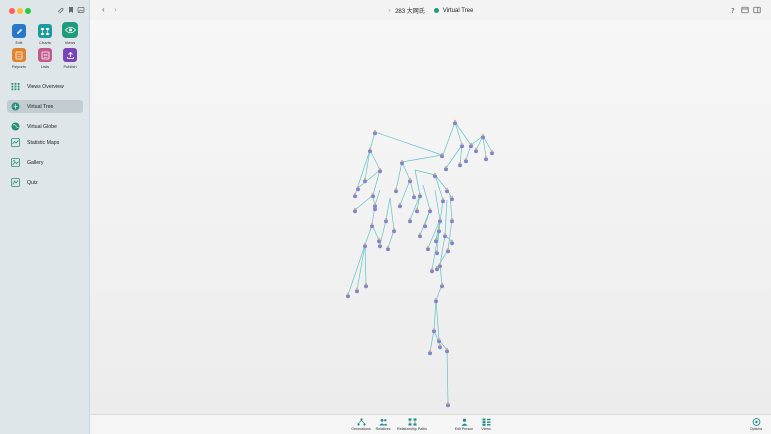  I want to click on edit-button: Edit, so click(19, 34).